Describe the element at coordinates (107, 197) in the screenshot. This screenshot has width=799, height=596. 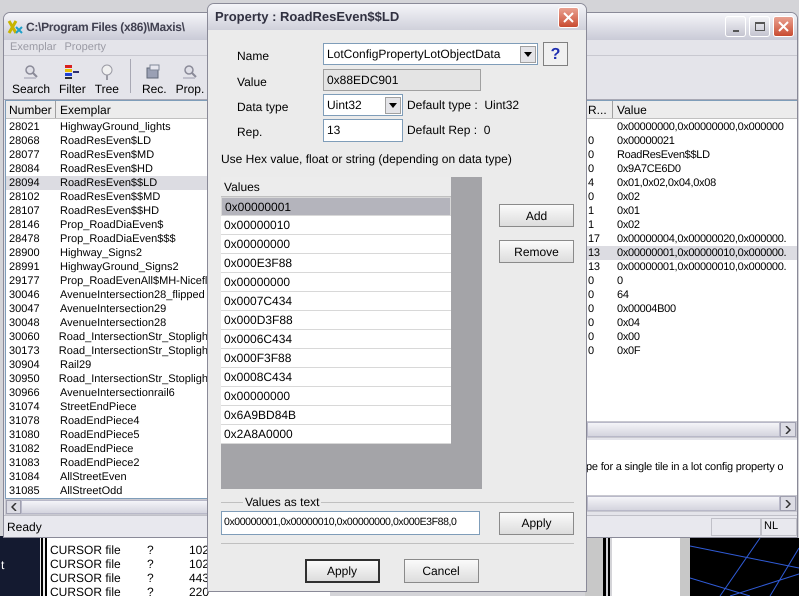
I see `list-row: 28102 RoadResEven$$MD` at that location.